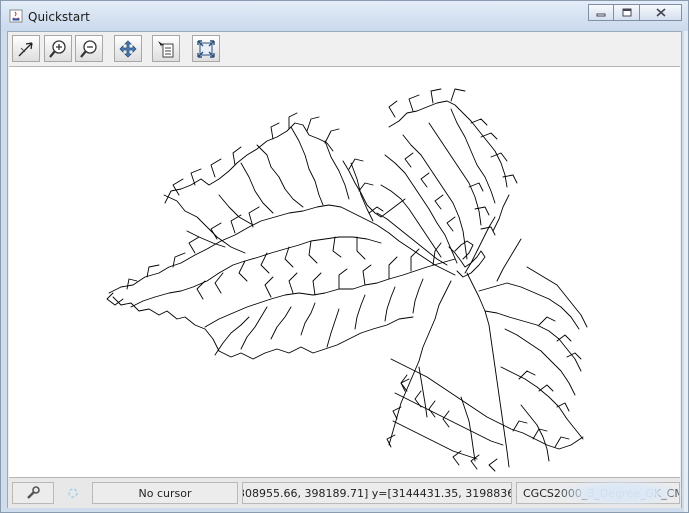 The height and width of the screenshot is (513, 689). I want to click on info-button, so click(166, 48).